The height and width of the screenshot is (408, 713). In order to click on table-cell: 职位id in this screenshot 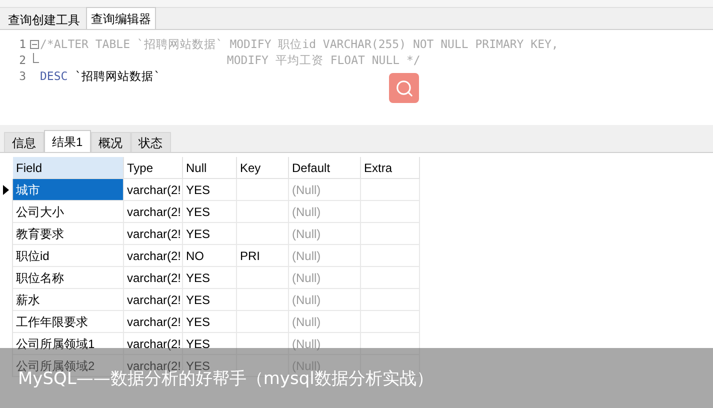, I will do `click(68, 256)`.